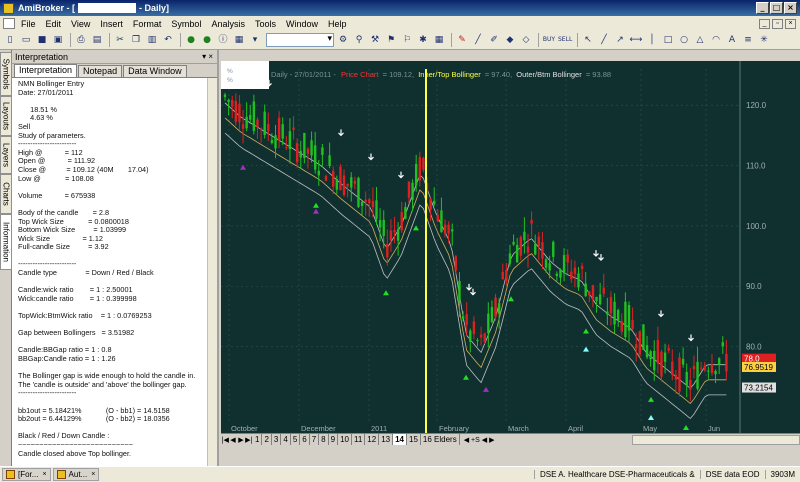 The width and height of the screenshot is (800, 482). What do you see at coordinates (462, 40) in the screenshot?
I see `pen-icon: ✎` at bounding box center [462, 40].